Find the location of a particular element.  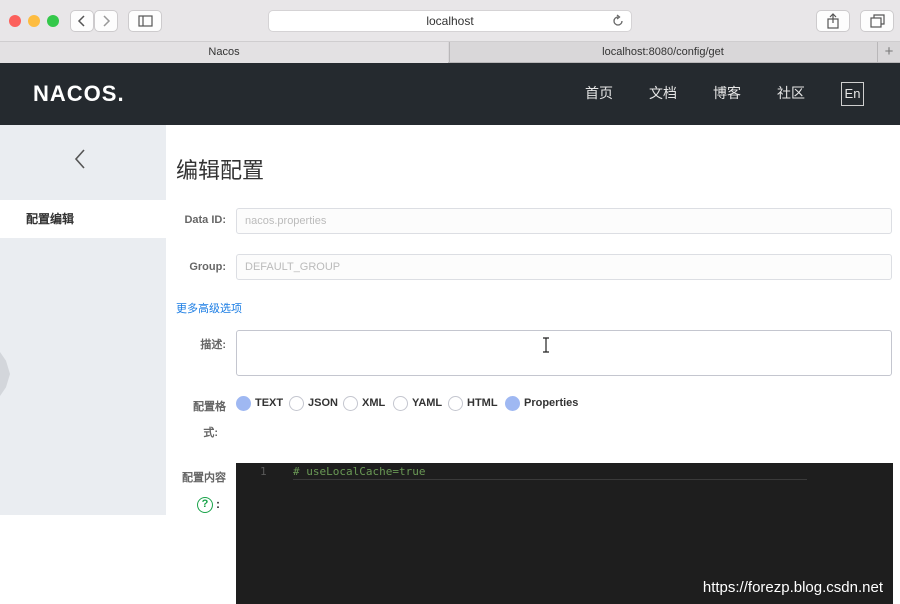

sidebar-collapse-button is located at coordinates (80, 161).